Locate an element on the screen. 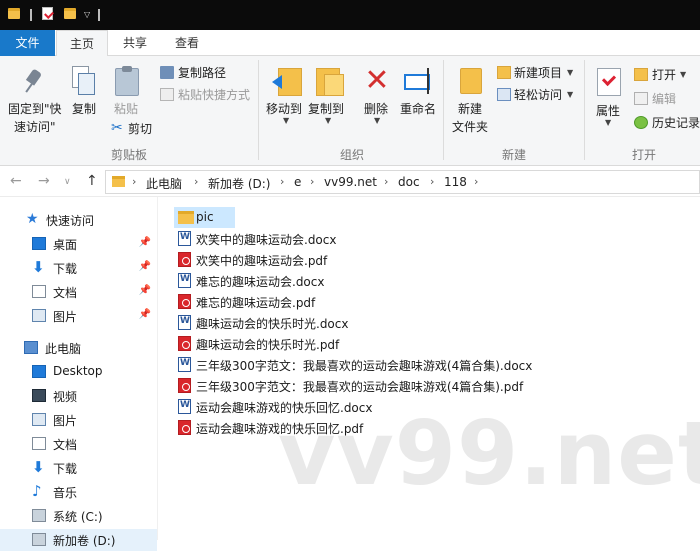 Image resolution: width=700 pixels, height=551 pixels. sidebar-item-pictures: 图片 📌 is located at coordinates (78, 316).